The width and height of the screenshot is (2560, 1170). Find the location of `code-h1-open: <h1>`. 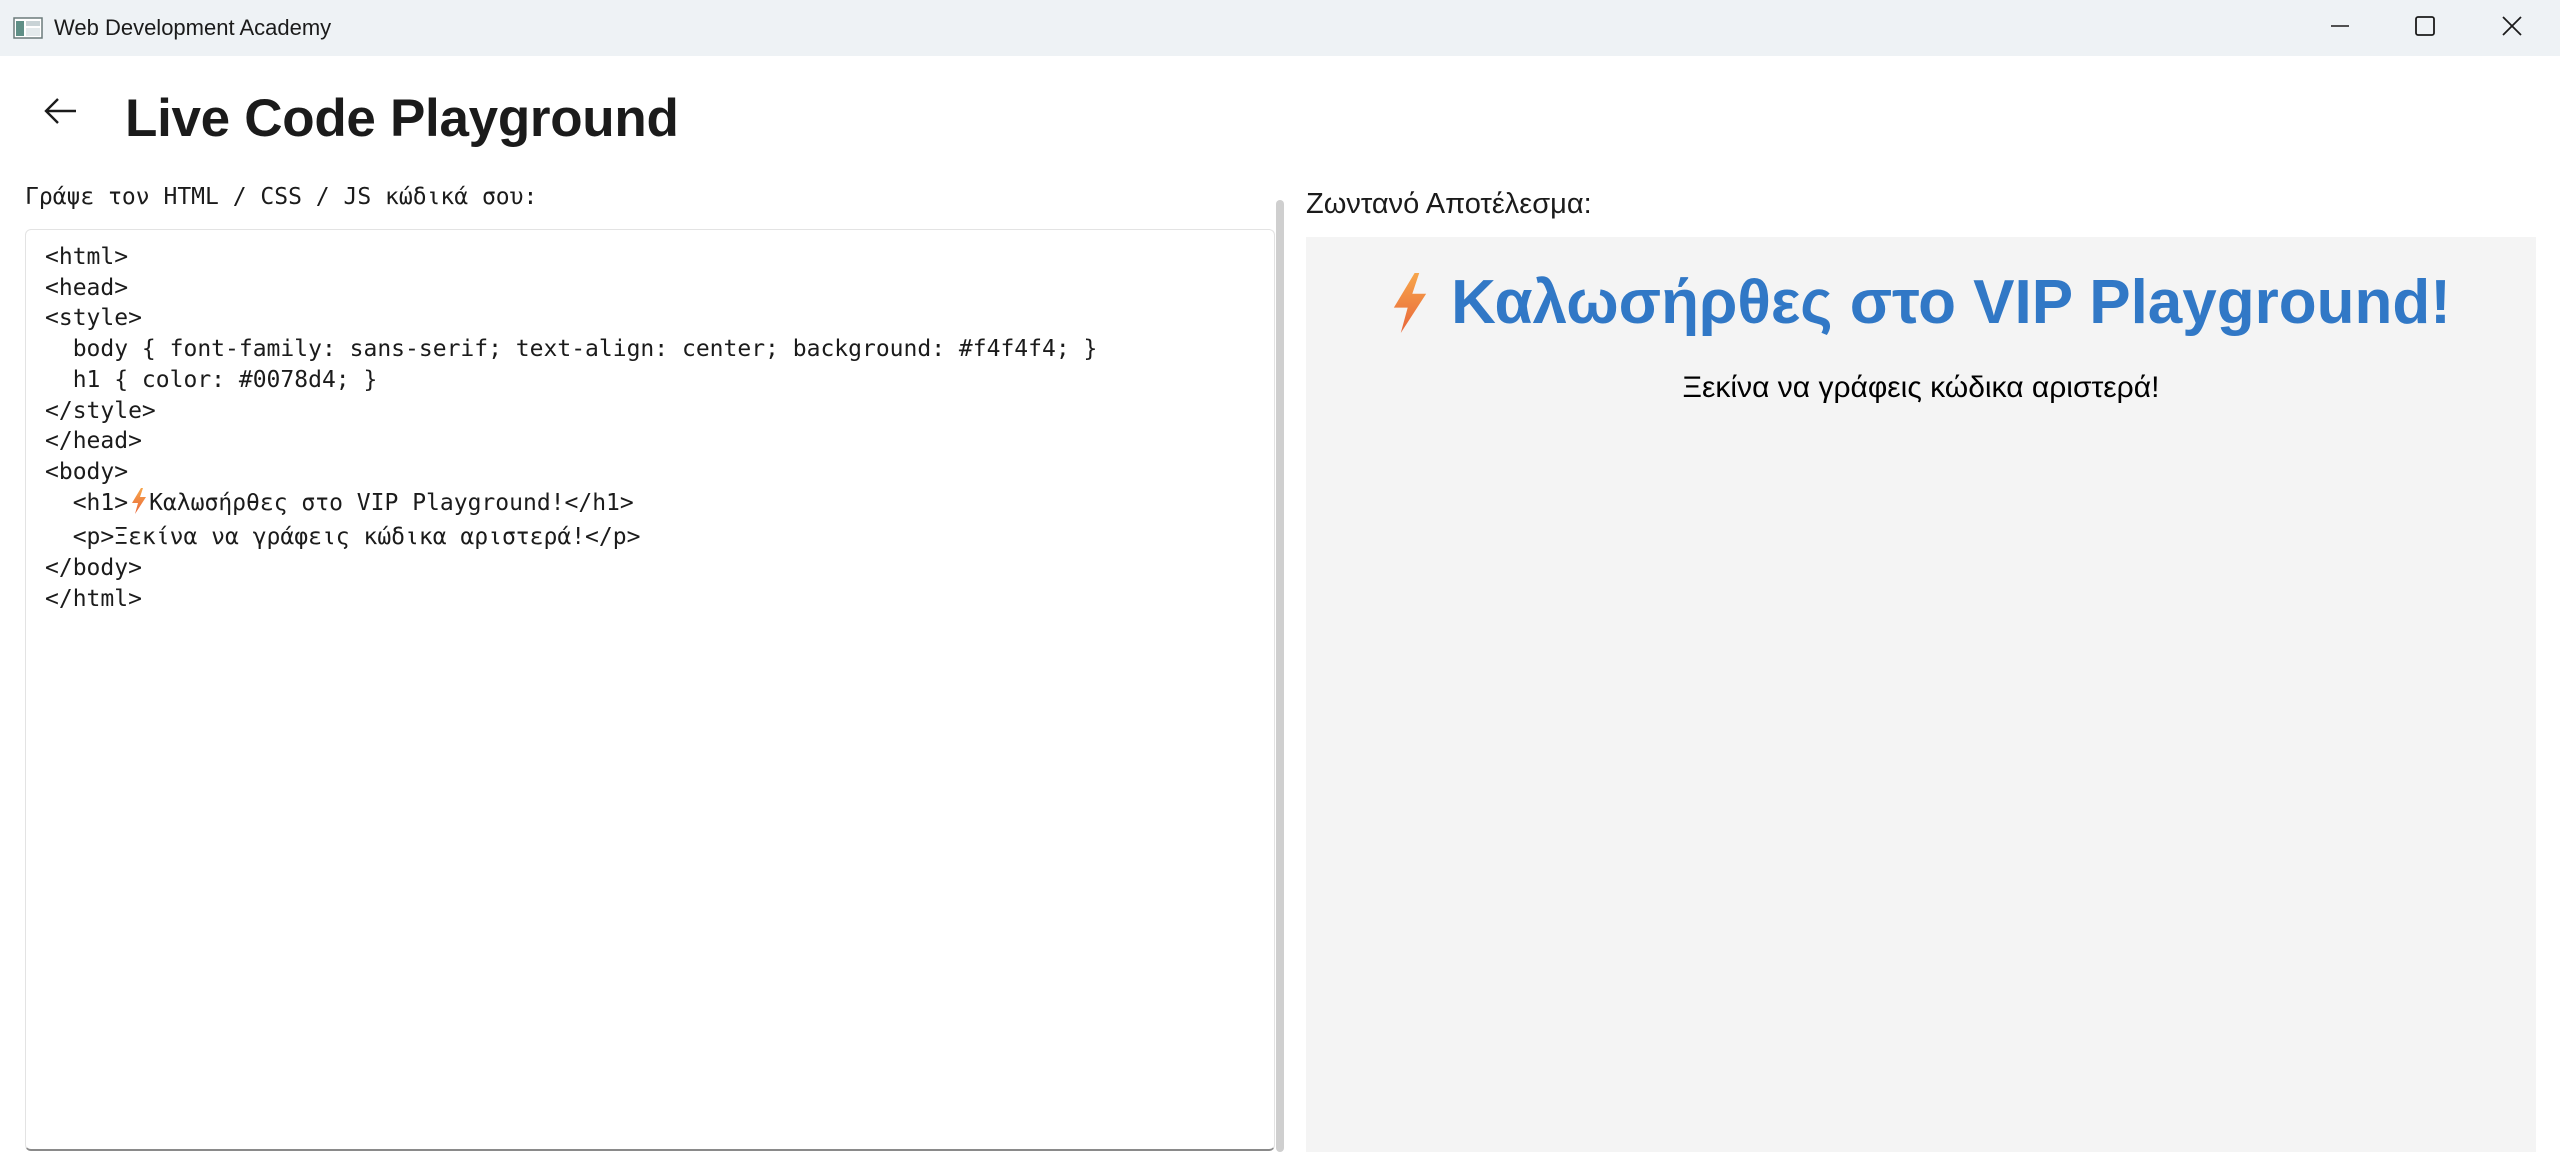

code-h1-open: <h1> is located at coordinates (87, 502).